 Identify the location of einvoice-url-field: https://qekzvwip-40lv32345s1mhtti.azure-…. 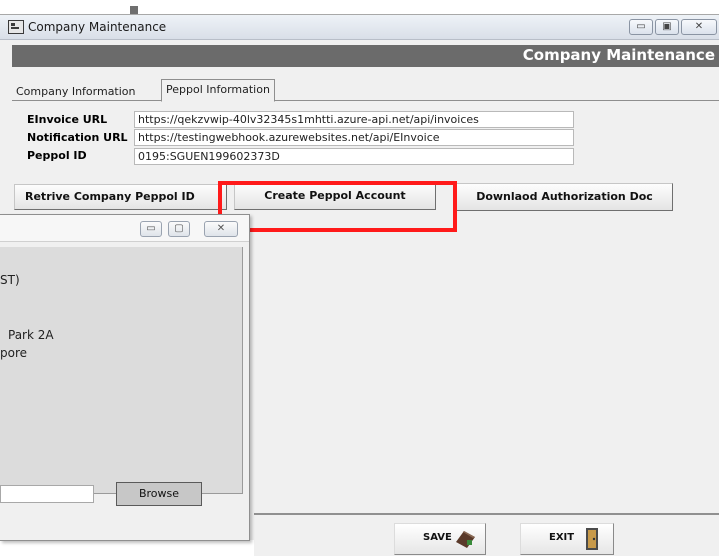
(354, 119).